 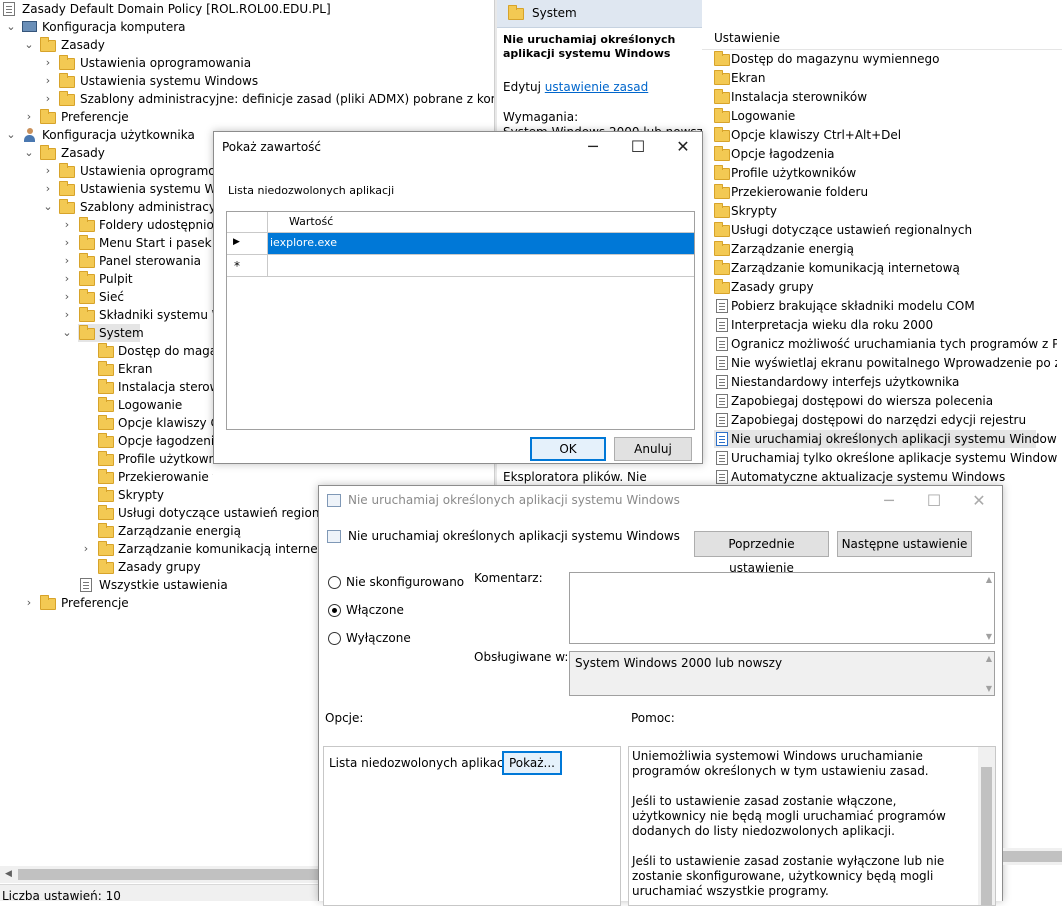 I want to click on grid-value-cell: iexplore.exe, so click(x=481, y=243).